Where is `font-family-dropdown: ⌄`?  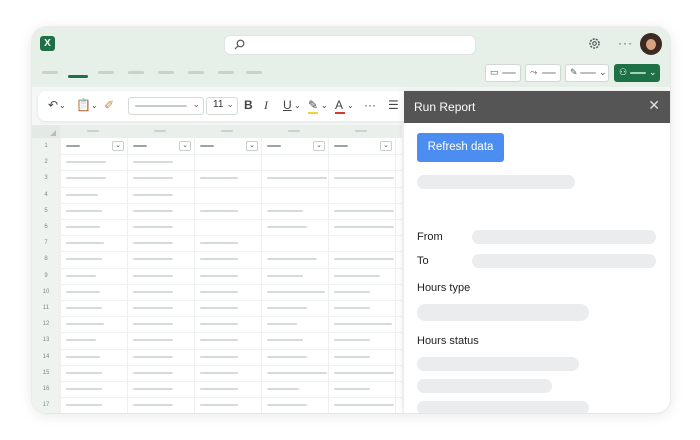 font-family-dropdown: ⌄ is located at coordinates (166, 106).